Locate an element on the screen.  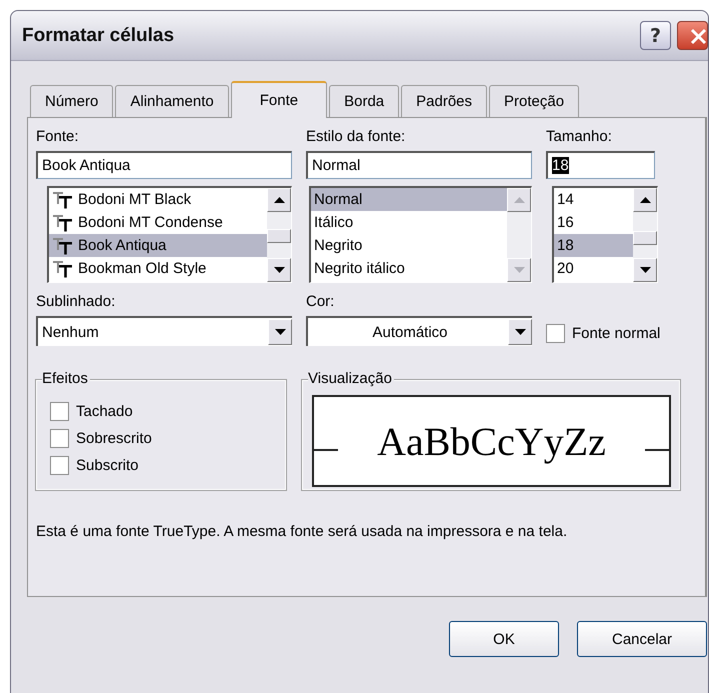
tab: Número is located at coordinates (72, 101).